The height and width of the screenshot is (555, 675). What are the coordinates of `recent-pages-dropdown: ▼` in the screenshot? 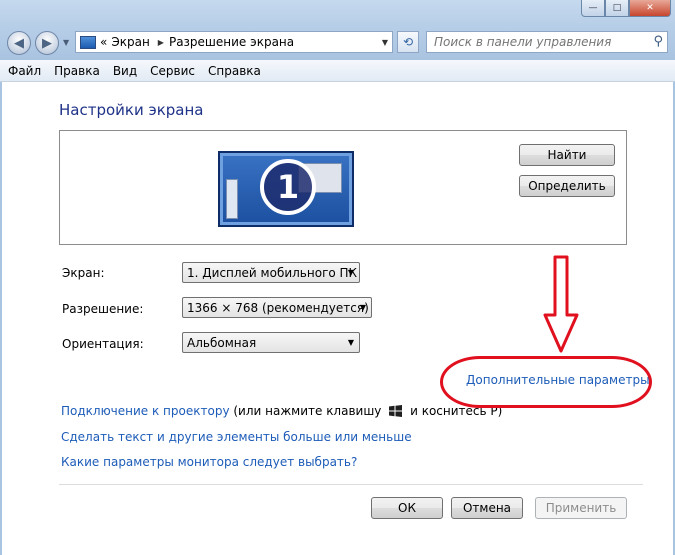 It's located at (66, 42).